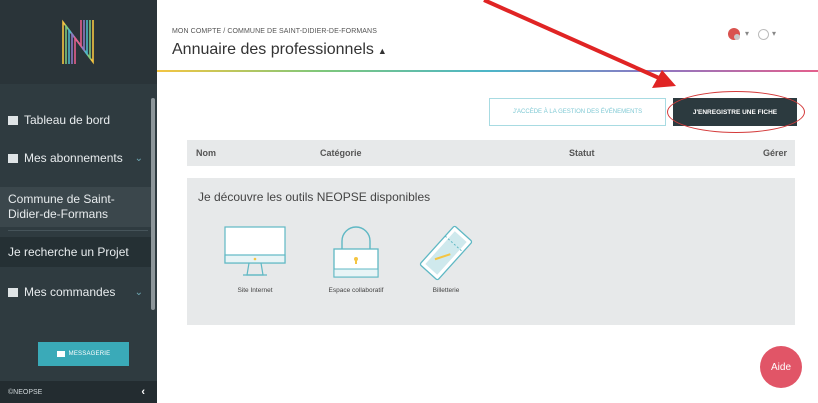  Describe the element at coordinates (25, 392) in the screenshot. I see `copyright-label: ©NEOPSE` at that location.